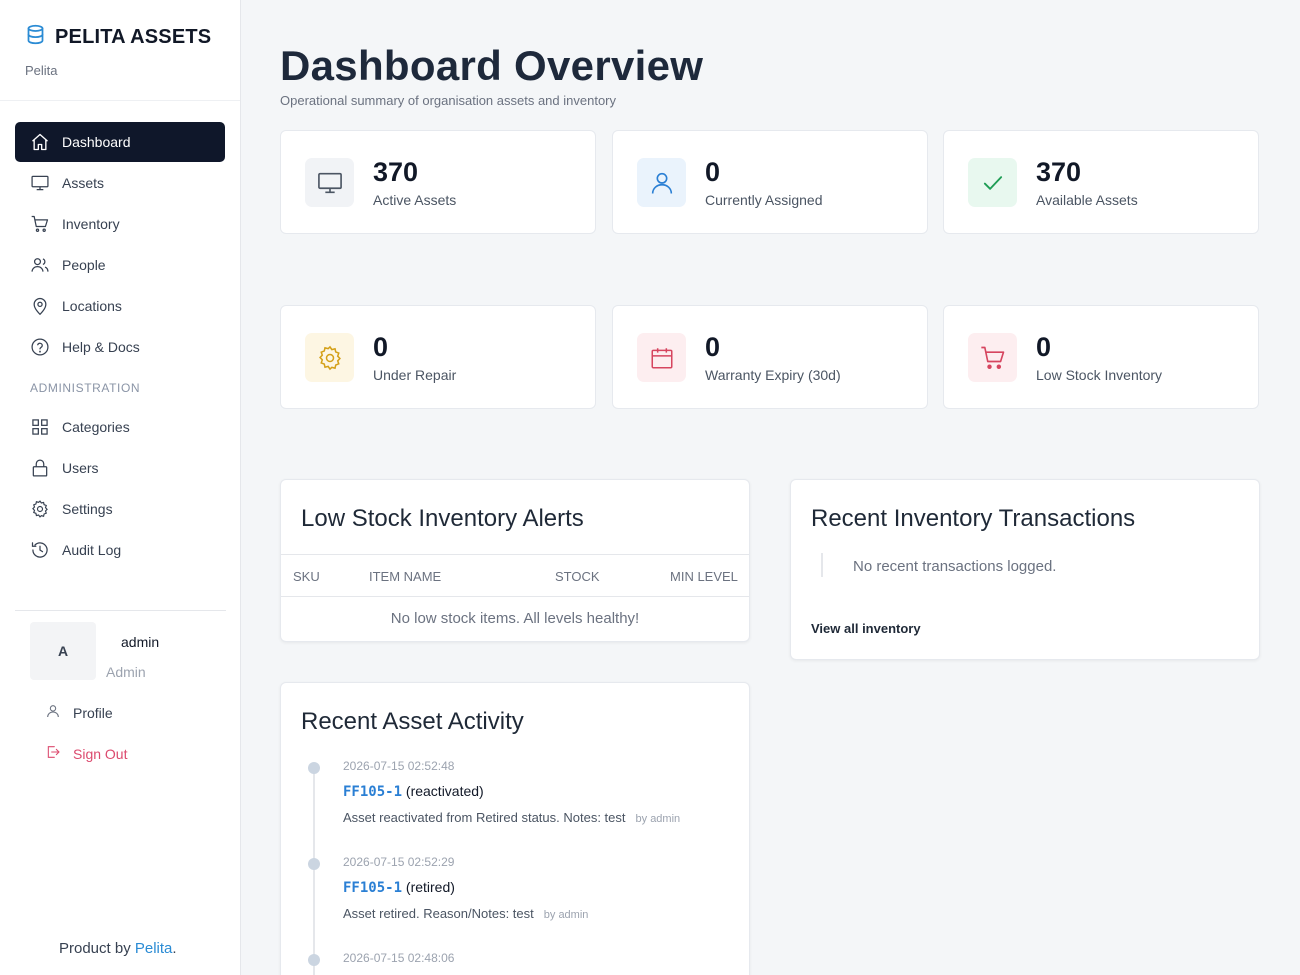 The width and height of the screenshot is (1300, 975). What do you see at coordinates (577, 576) in the screenshot?
I see `column-header-stock: STOCK` at bounding box center [577, 576].